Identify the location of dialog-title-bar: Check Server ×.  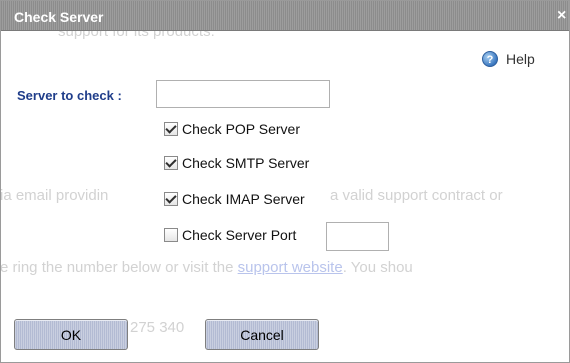
(285, 16).